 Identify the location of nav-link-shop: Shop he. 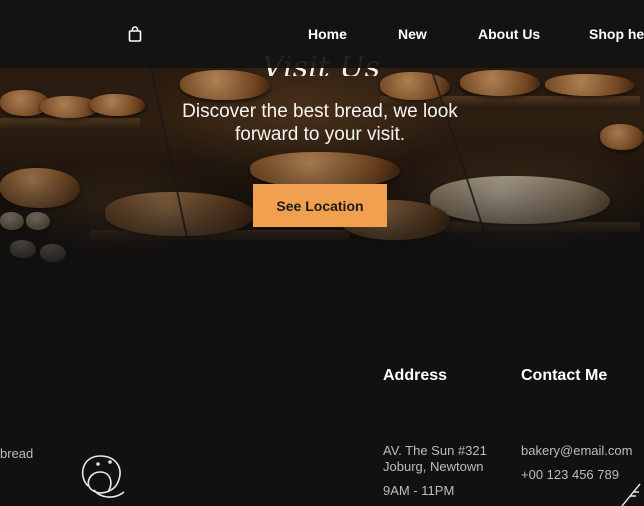
(616, 34).